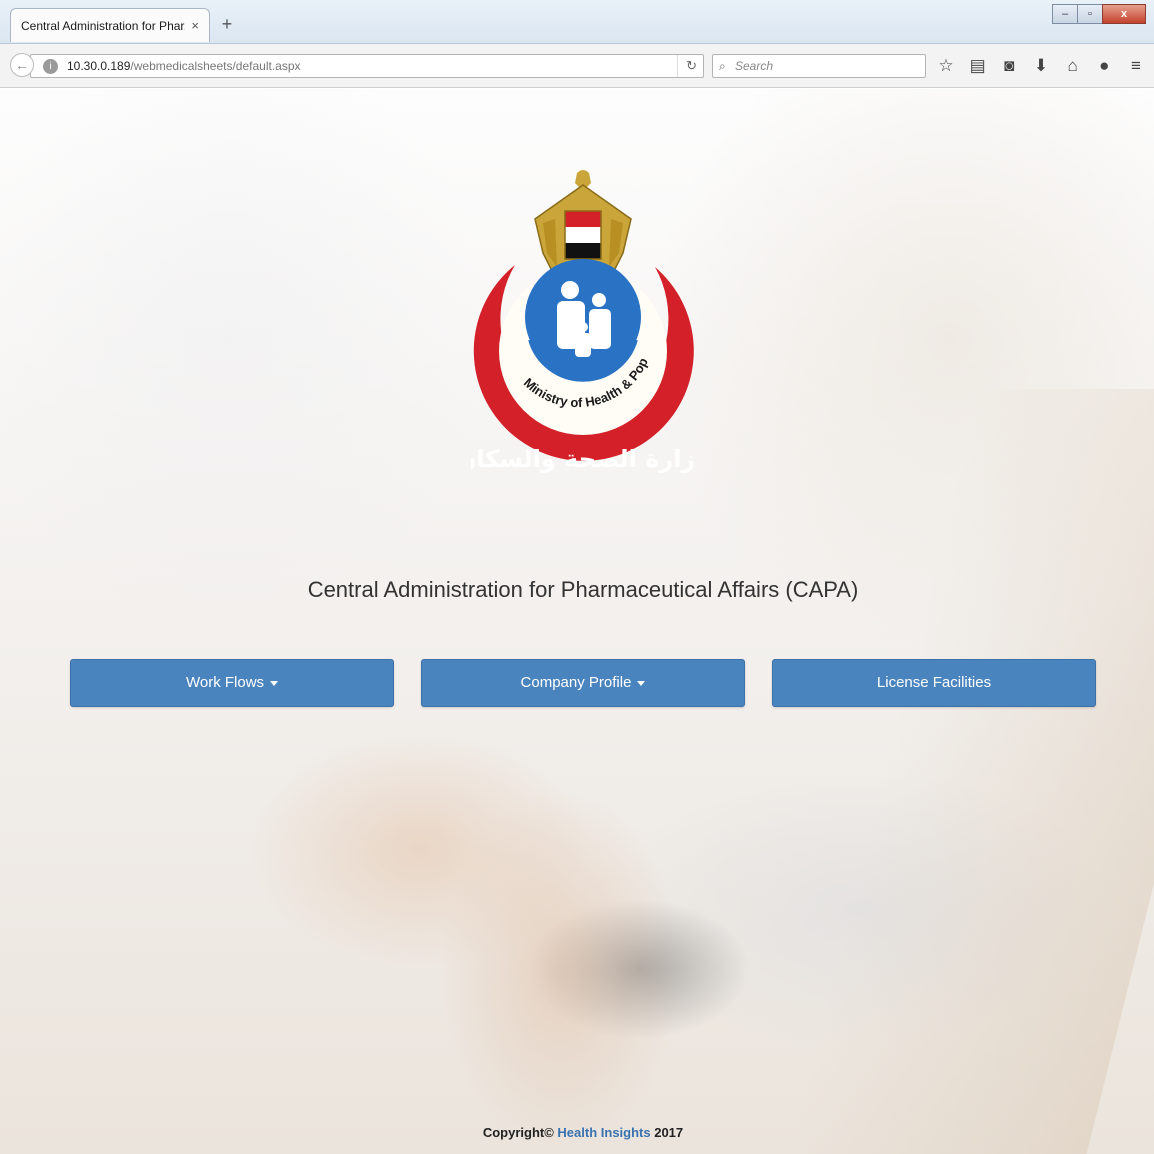  Describe the element at coordinates (99, 66) in the screenshot. I see `url-host: 10.30.0.189` at that location.